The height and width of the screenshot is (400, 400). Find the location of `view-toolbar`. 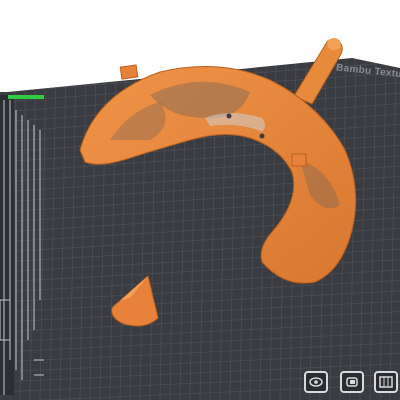

view-toolbar is located at coordinates (350, 382).